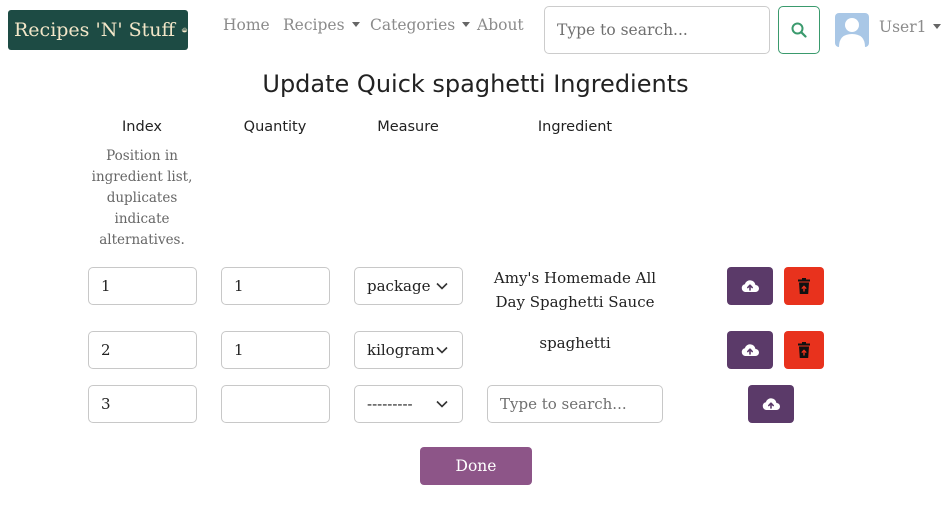 This screenshot has height=506, width=947. Describe the element at coordinates (475, 84) in the screenshot. I see `page-title: Update Quick spaghetti Ingredients` at that location.